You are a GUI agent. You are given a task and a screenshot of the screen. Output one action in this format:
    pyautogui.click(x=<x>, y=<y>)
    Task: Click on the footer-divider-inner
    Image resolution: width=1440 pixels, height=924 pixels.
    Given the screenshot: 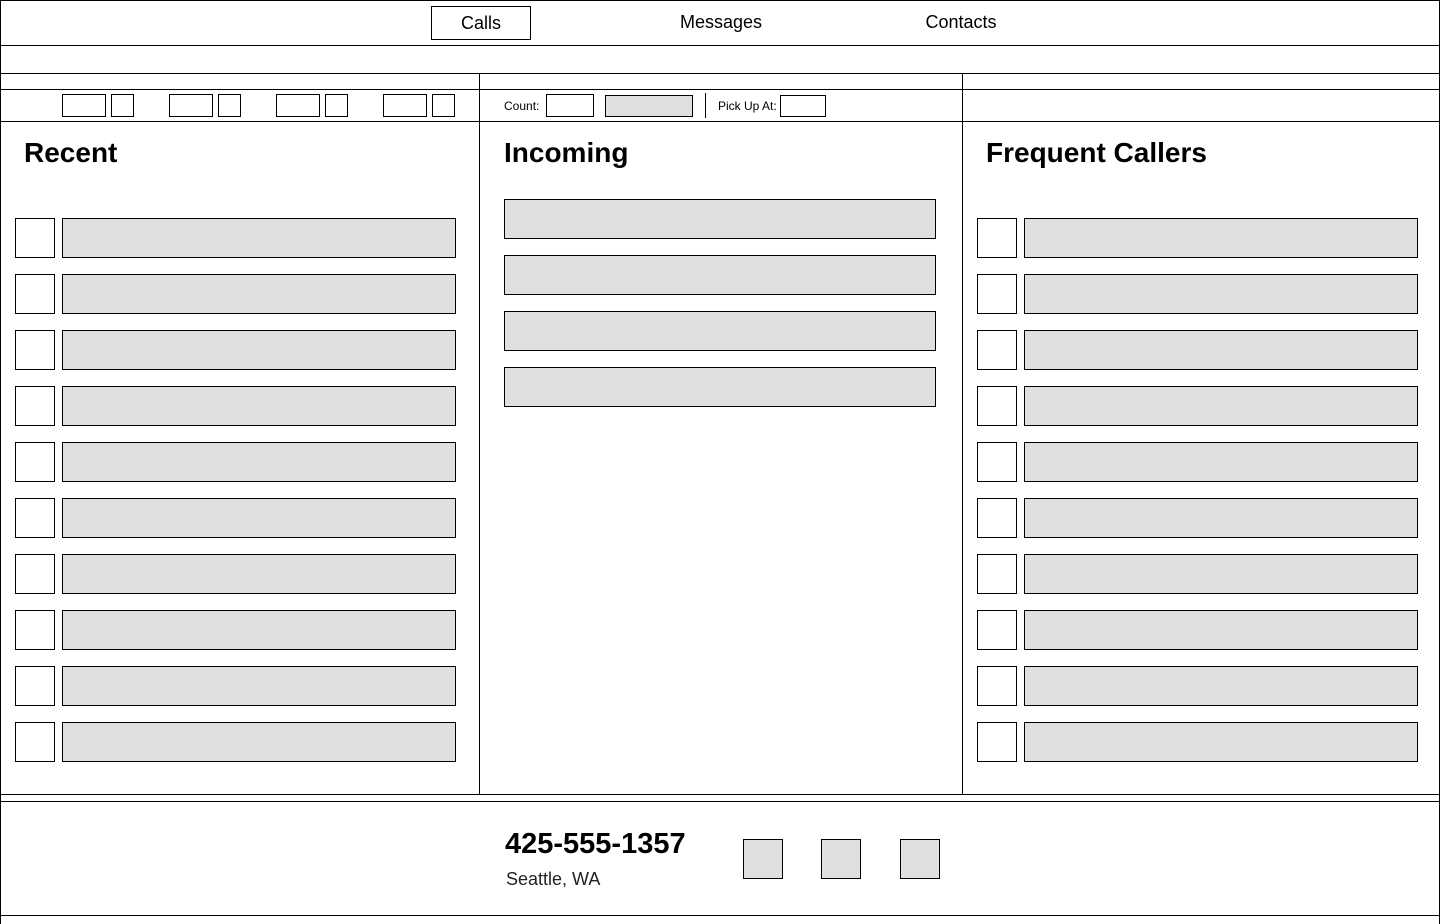 What is the action you would take?
    pyautogui.click(x=720, y=801)
    